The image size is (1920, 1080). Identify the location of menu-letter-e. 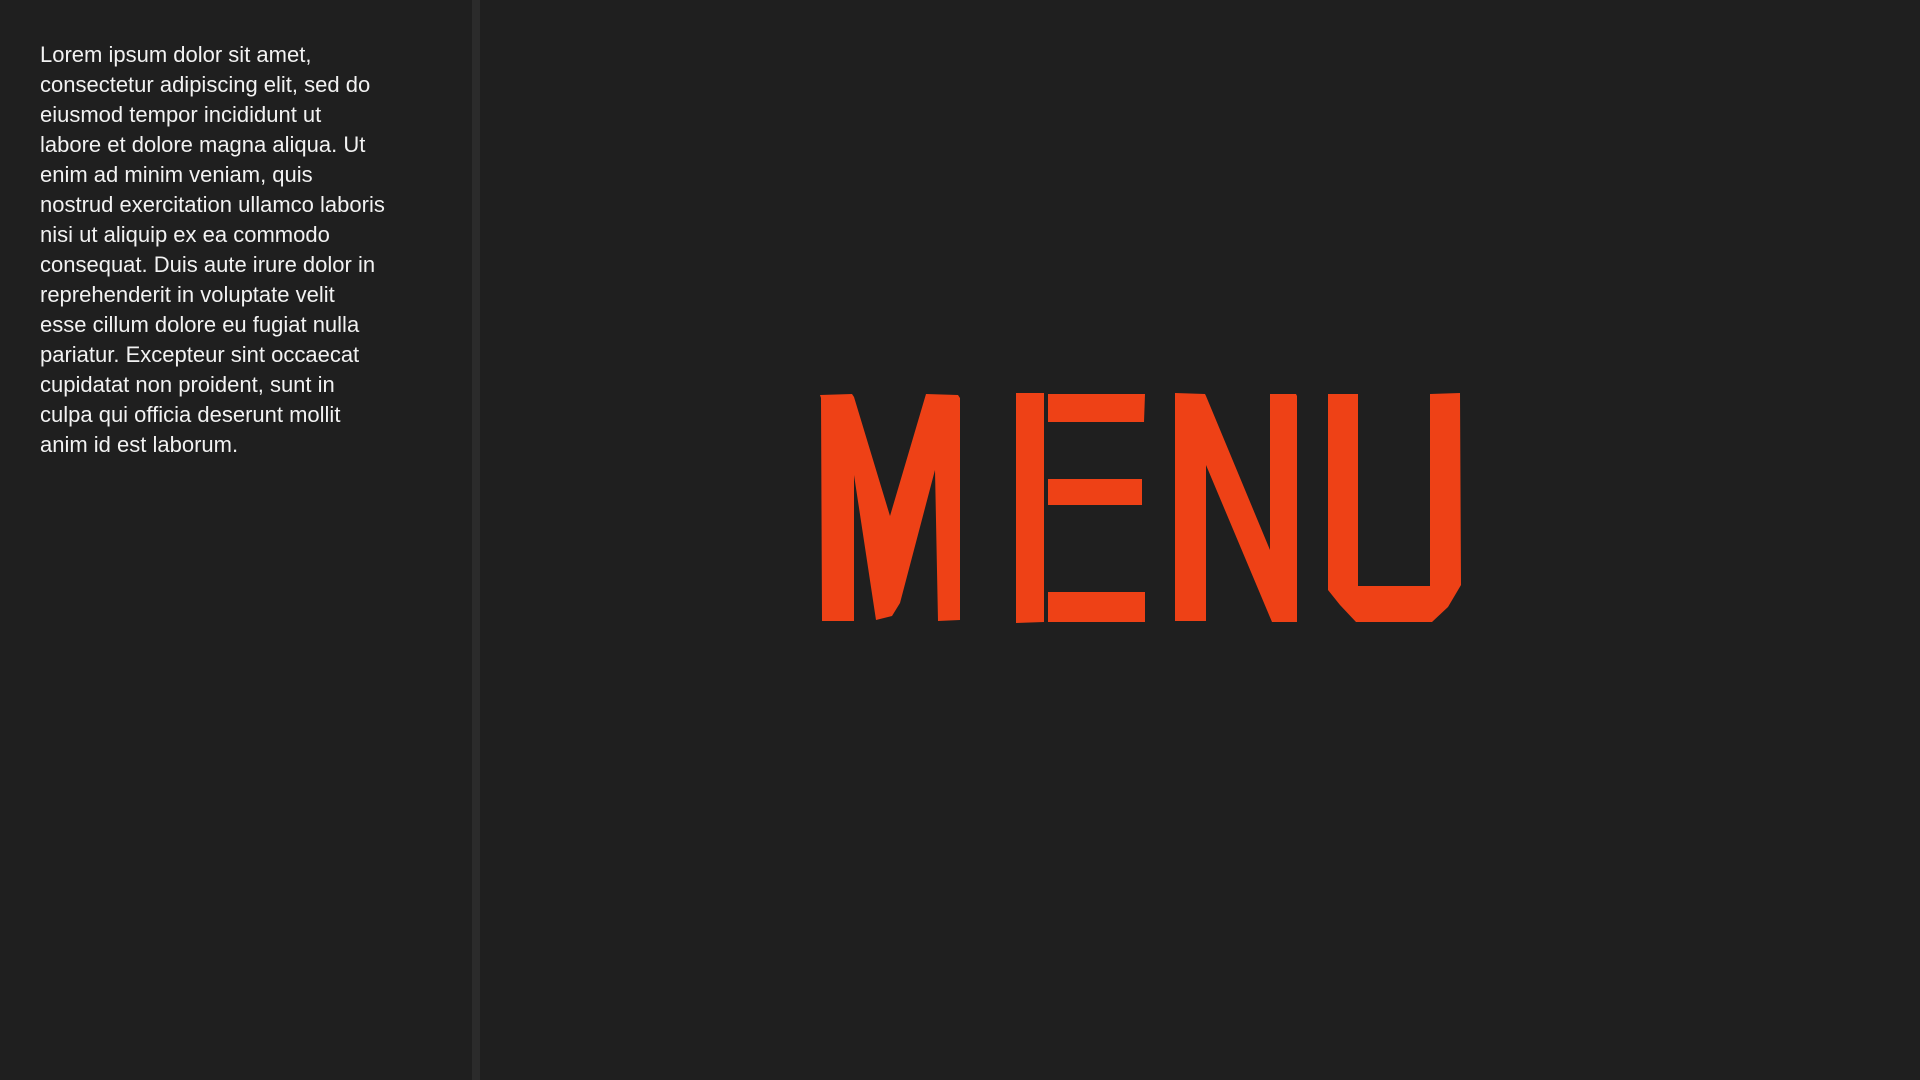
(1080, 508).